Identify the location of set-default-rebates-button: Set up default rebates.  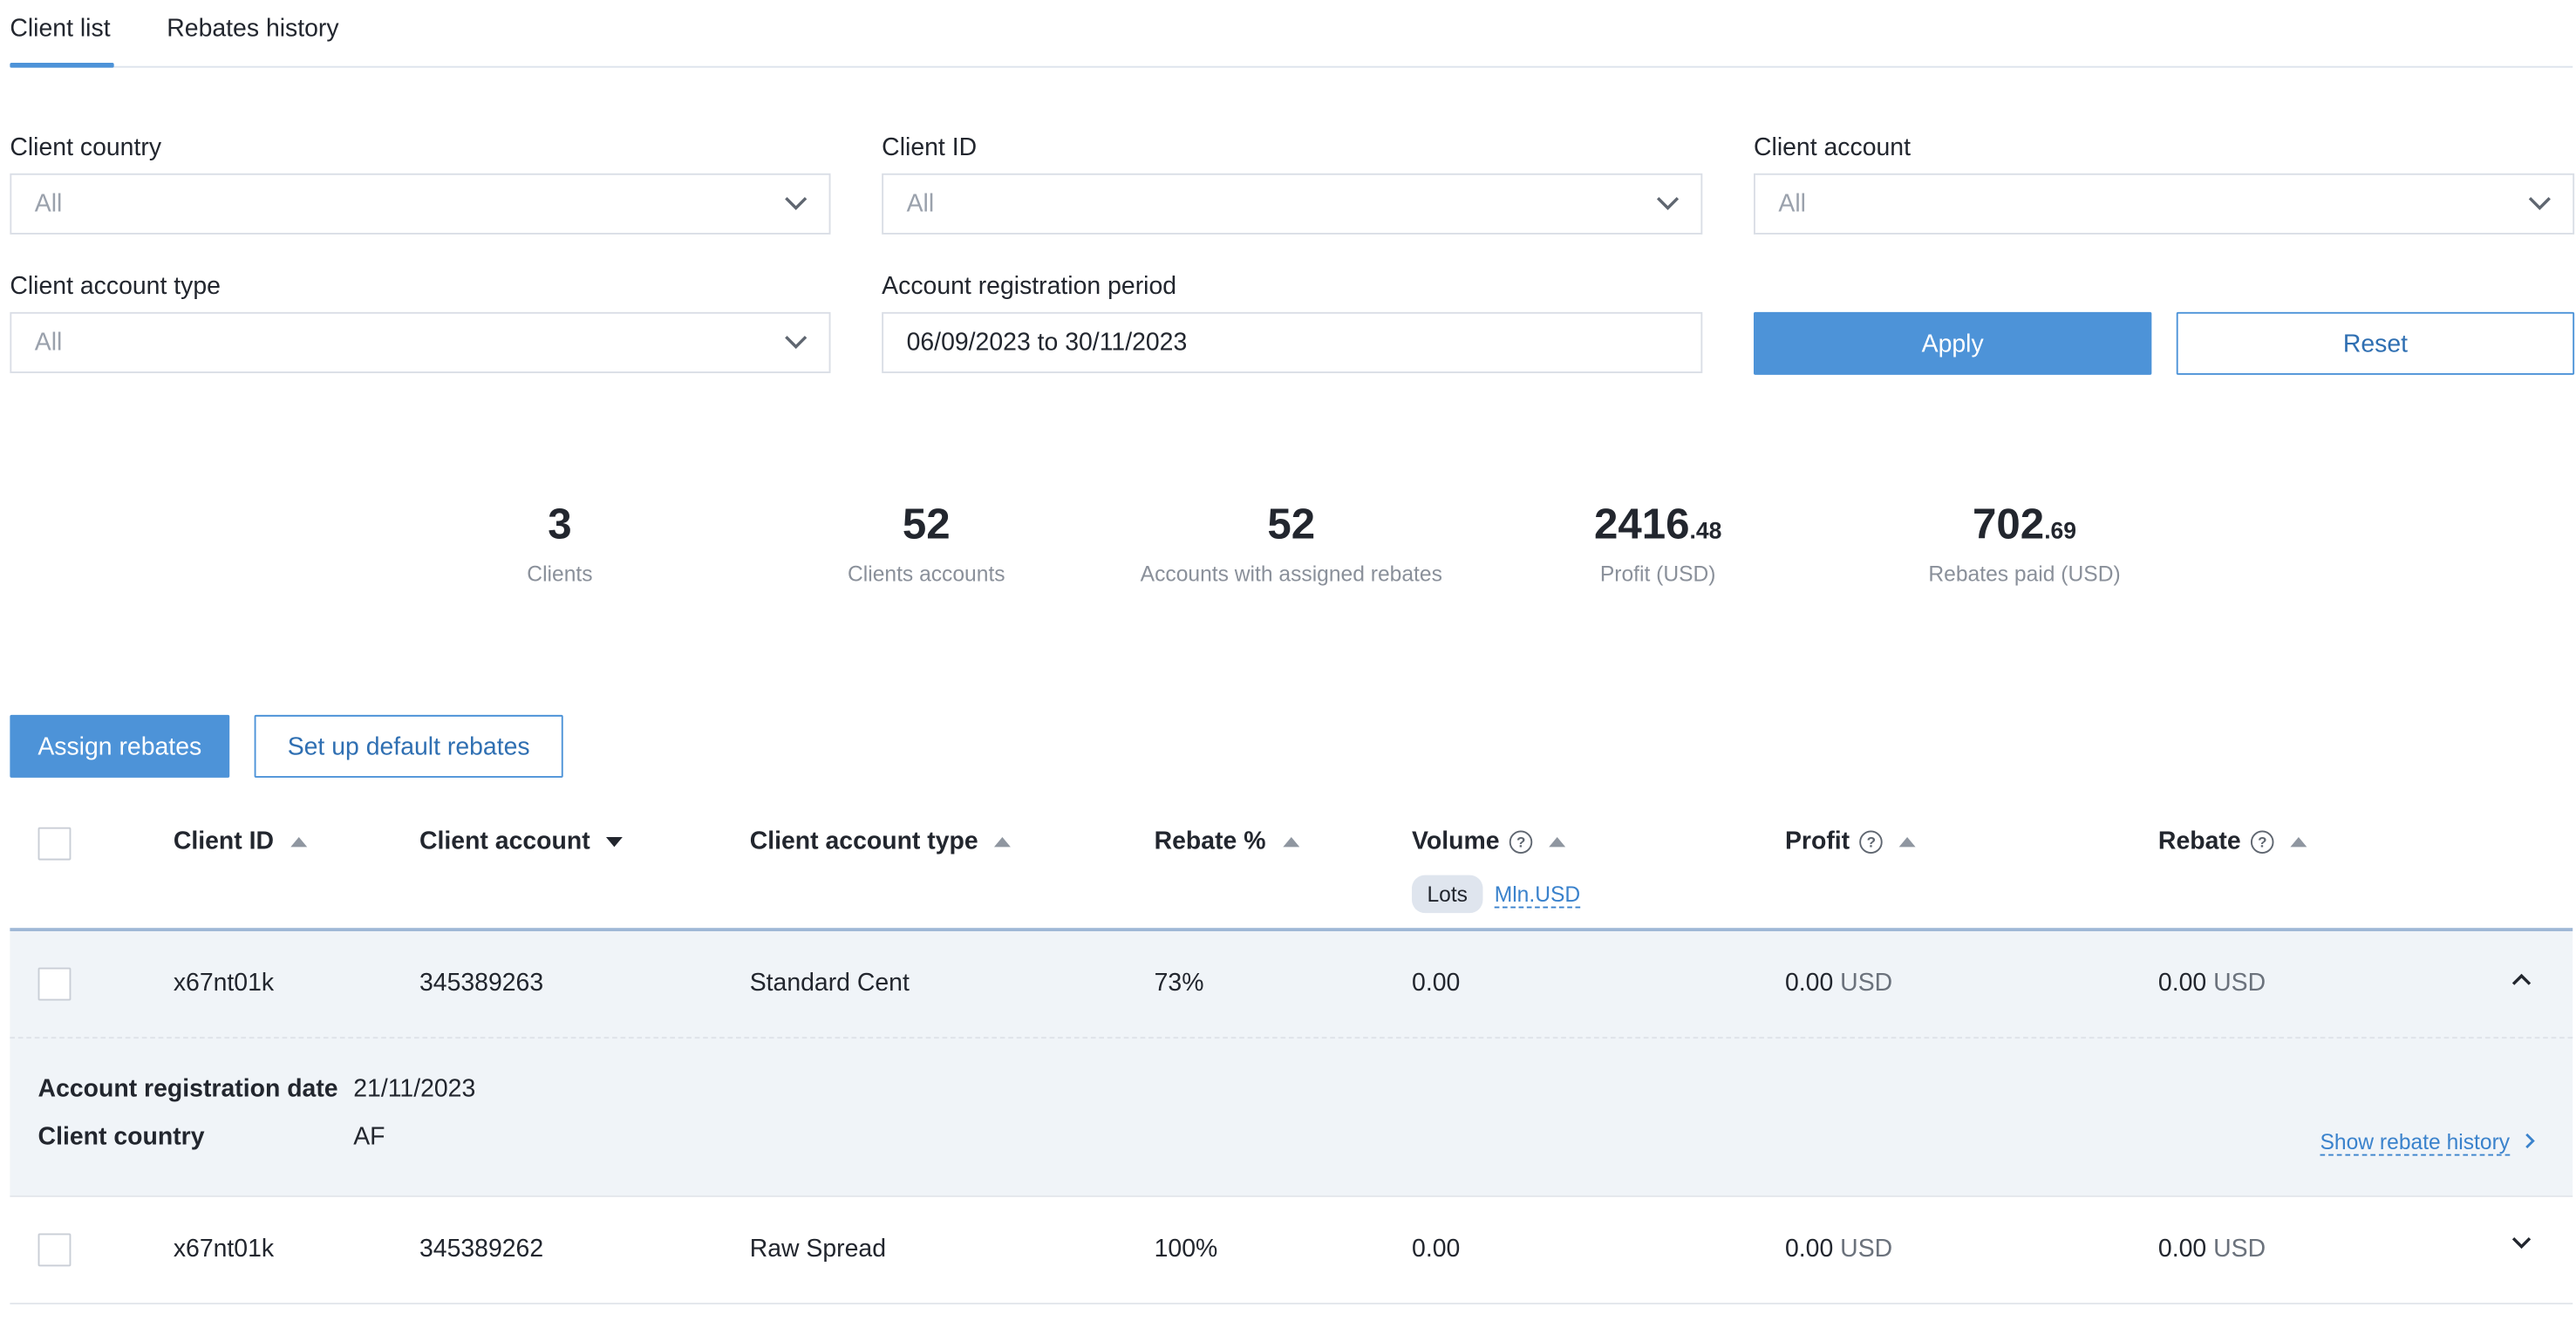
(409, 746).